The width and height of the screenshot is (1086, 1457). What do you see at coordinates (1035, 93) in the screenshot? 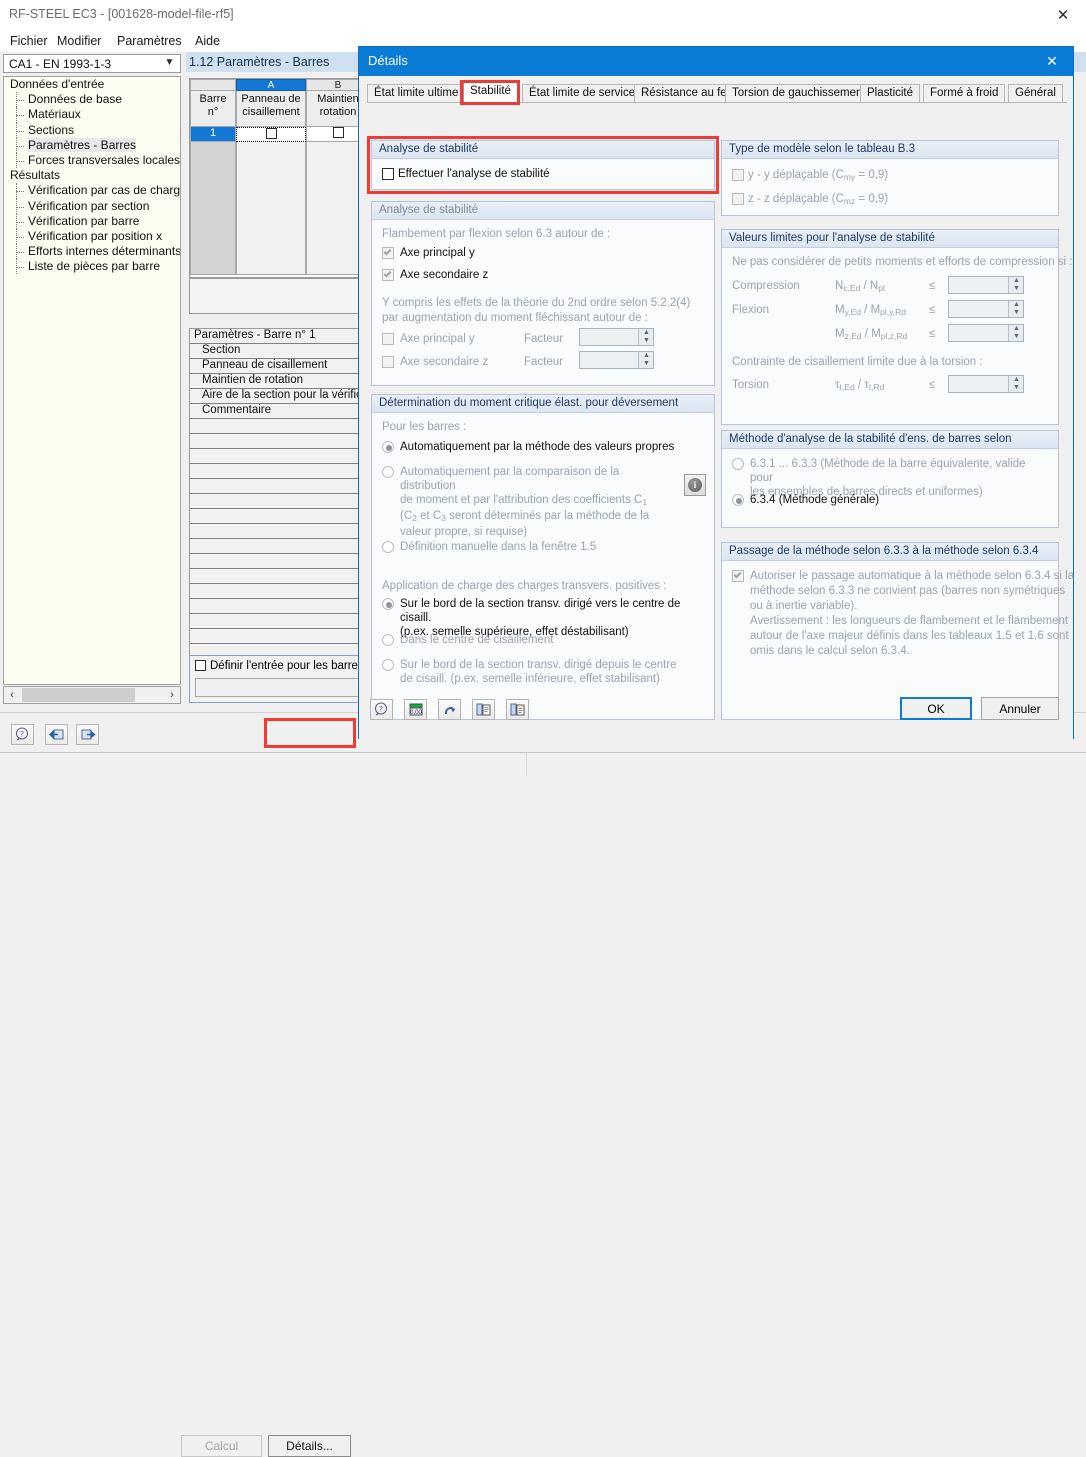
I see `tab-general: Général` at bounding box center [1035, 93].